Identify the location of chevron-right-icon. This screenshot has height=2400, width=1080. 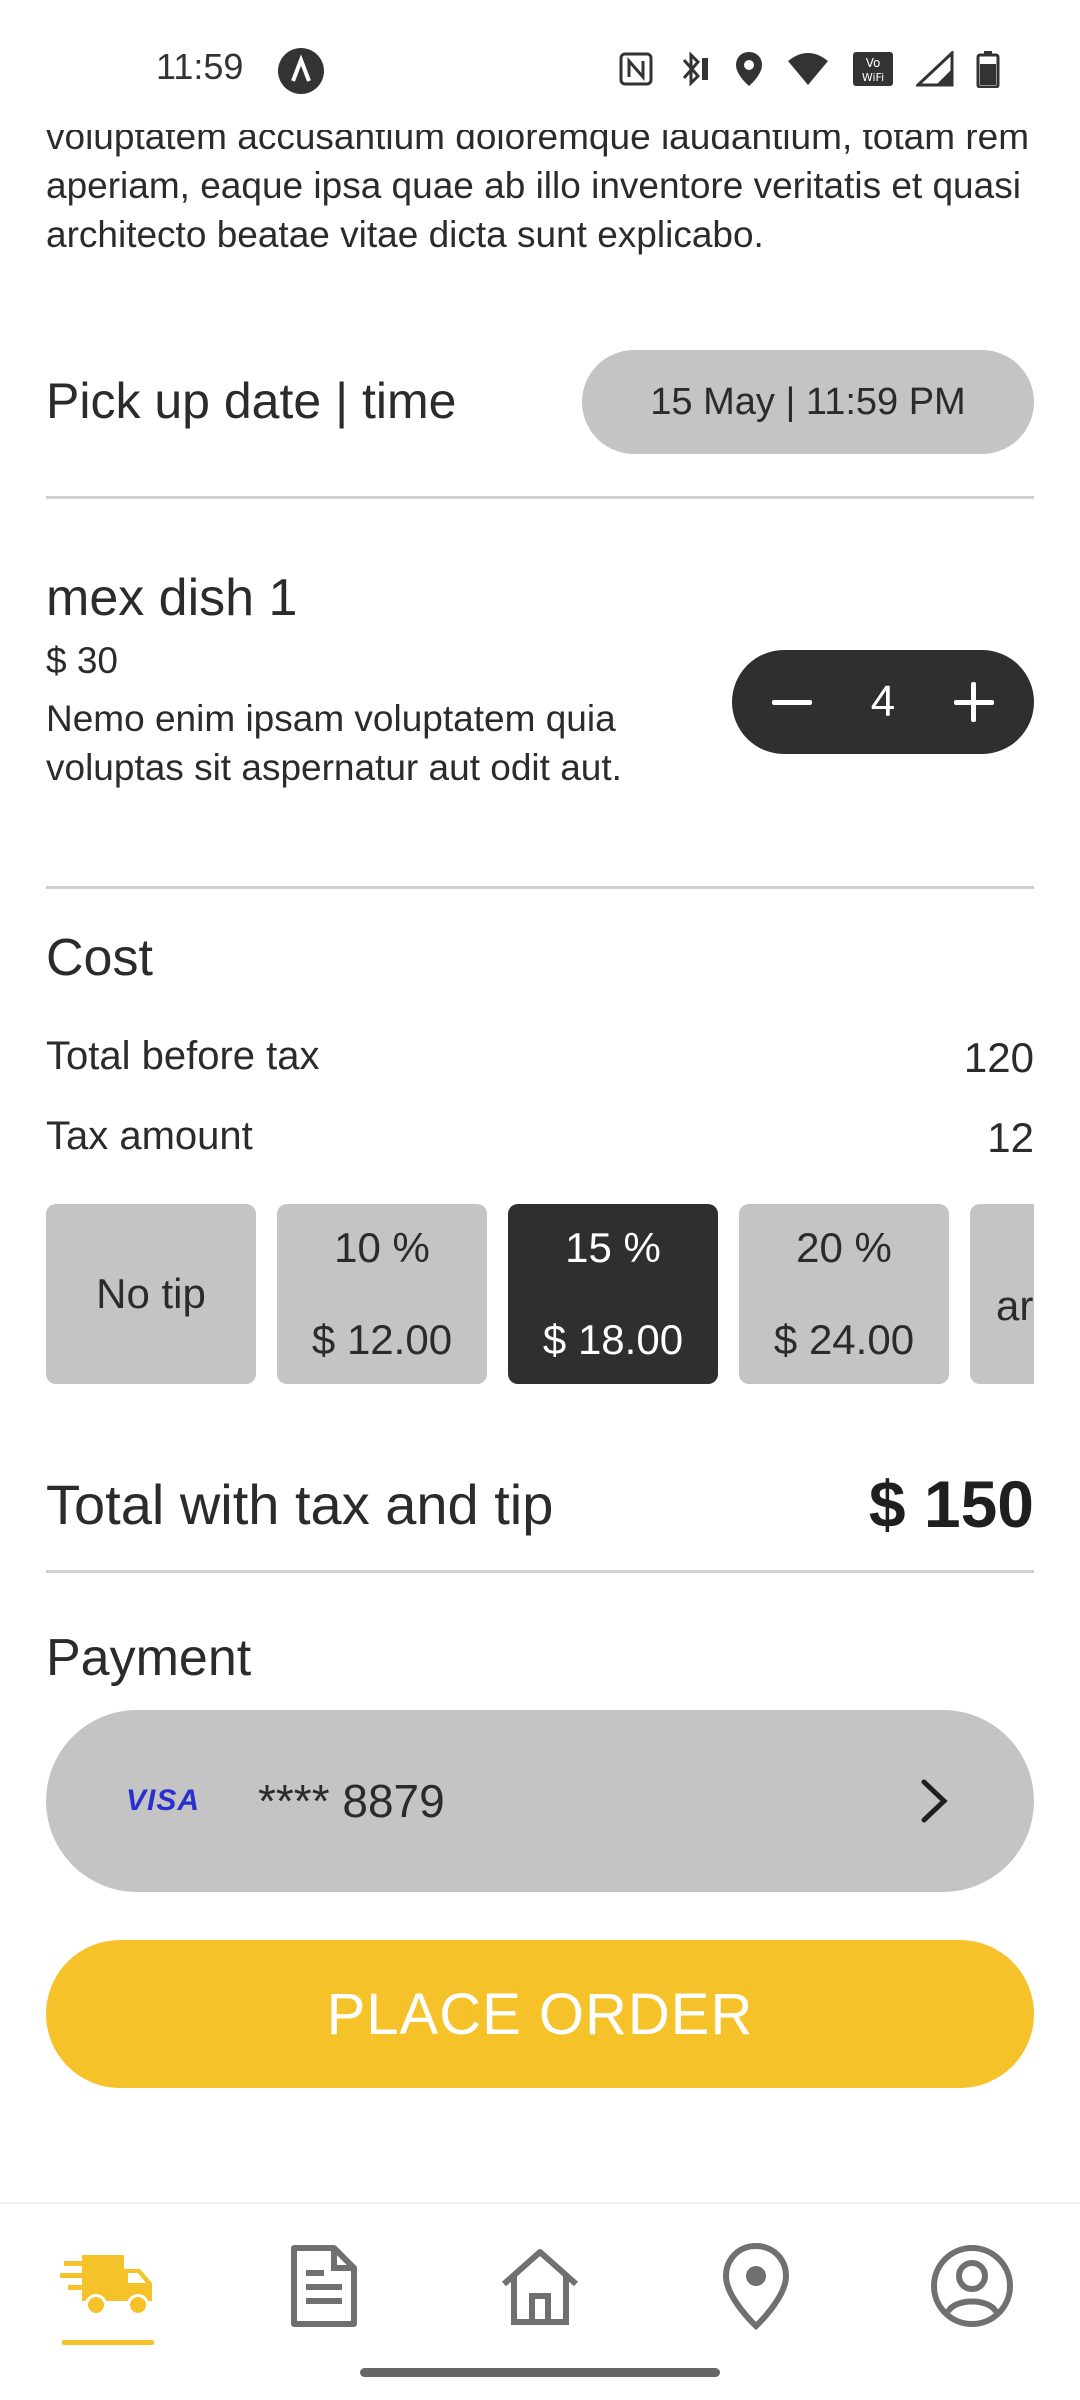
(934, 1801).